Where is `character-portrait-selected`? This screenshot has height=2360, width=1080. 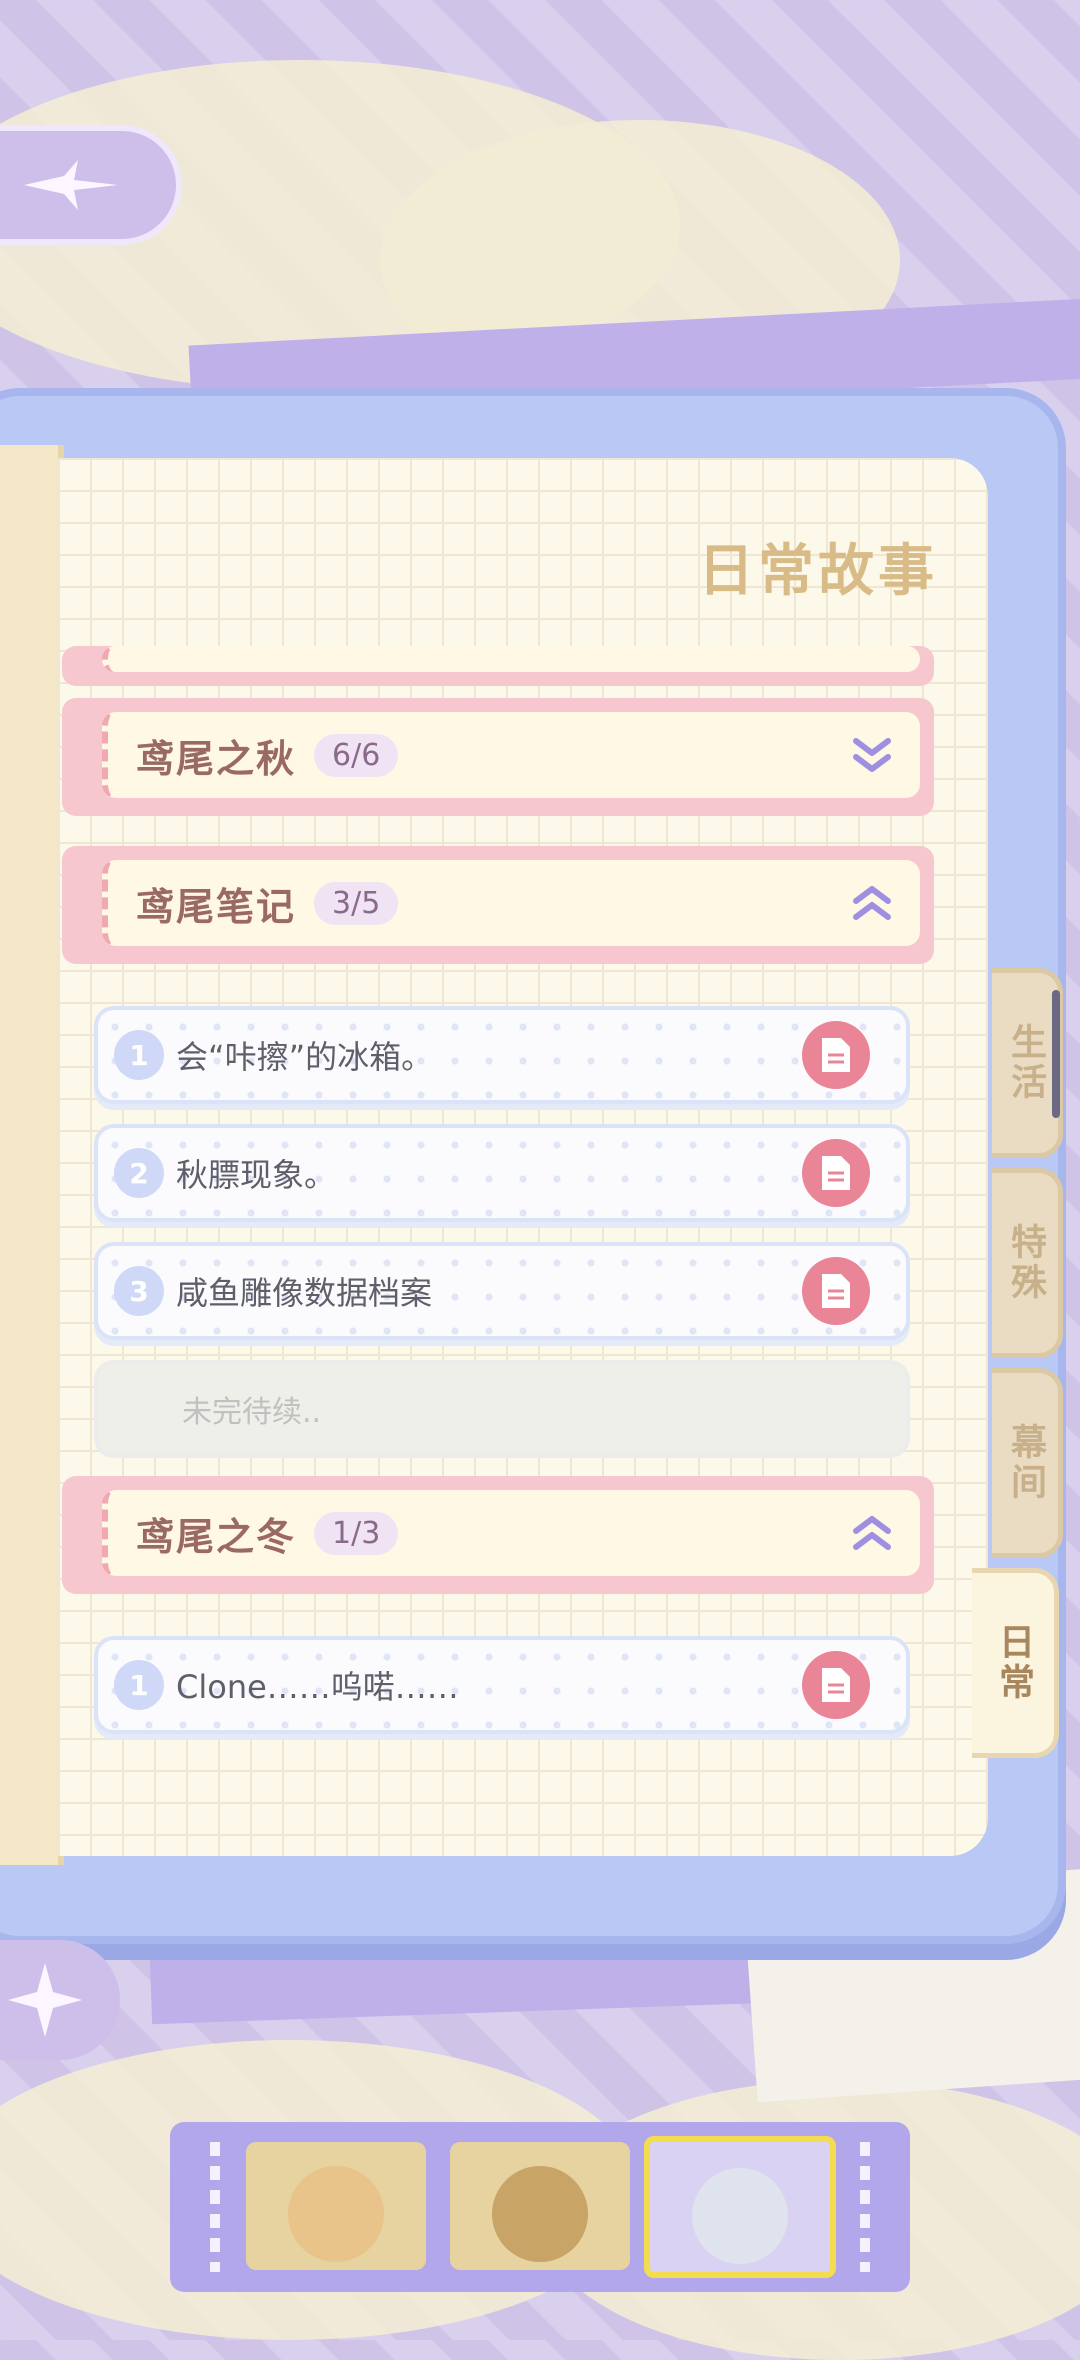
character-portrait-selected is located at coordinates (740, 2207).